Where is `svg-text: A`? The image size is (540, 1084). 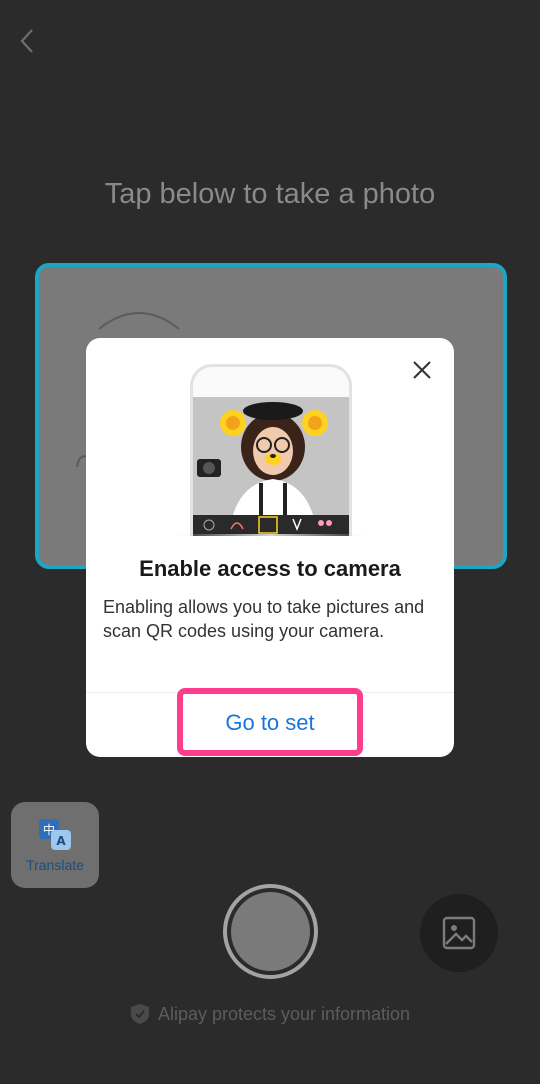
svg-text: A is located at coordinates (61, 841).